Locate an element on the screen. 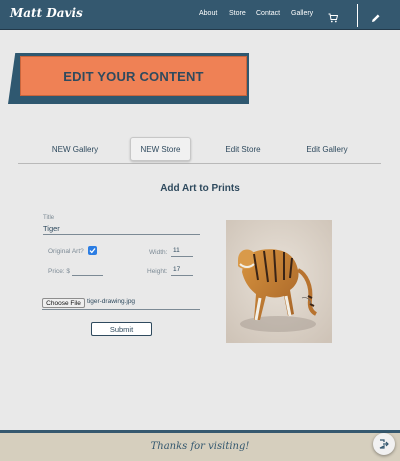  edit-content-banner: EDIT YOUR CONTENT is located at coordinates (133, 76).